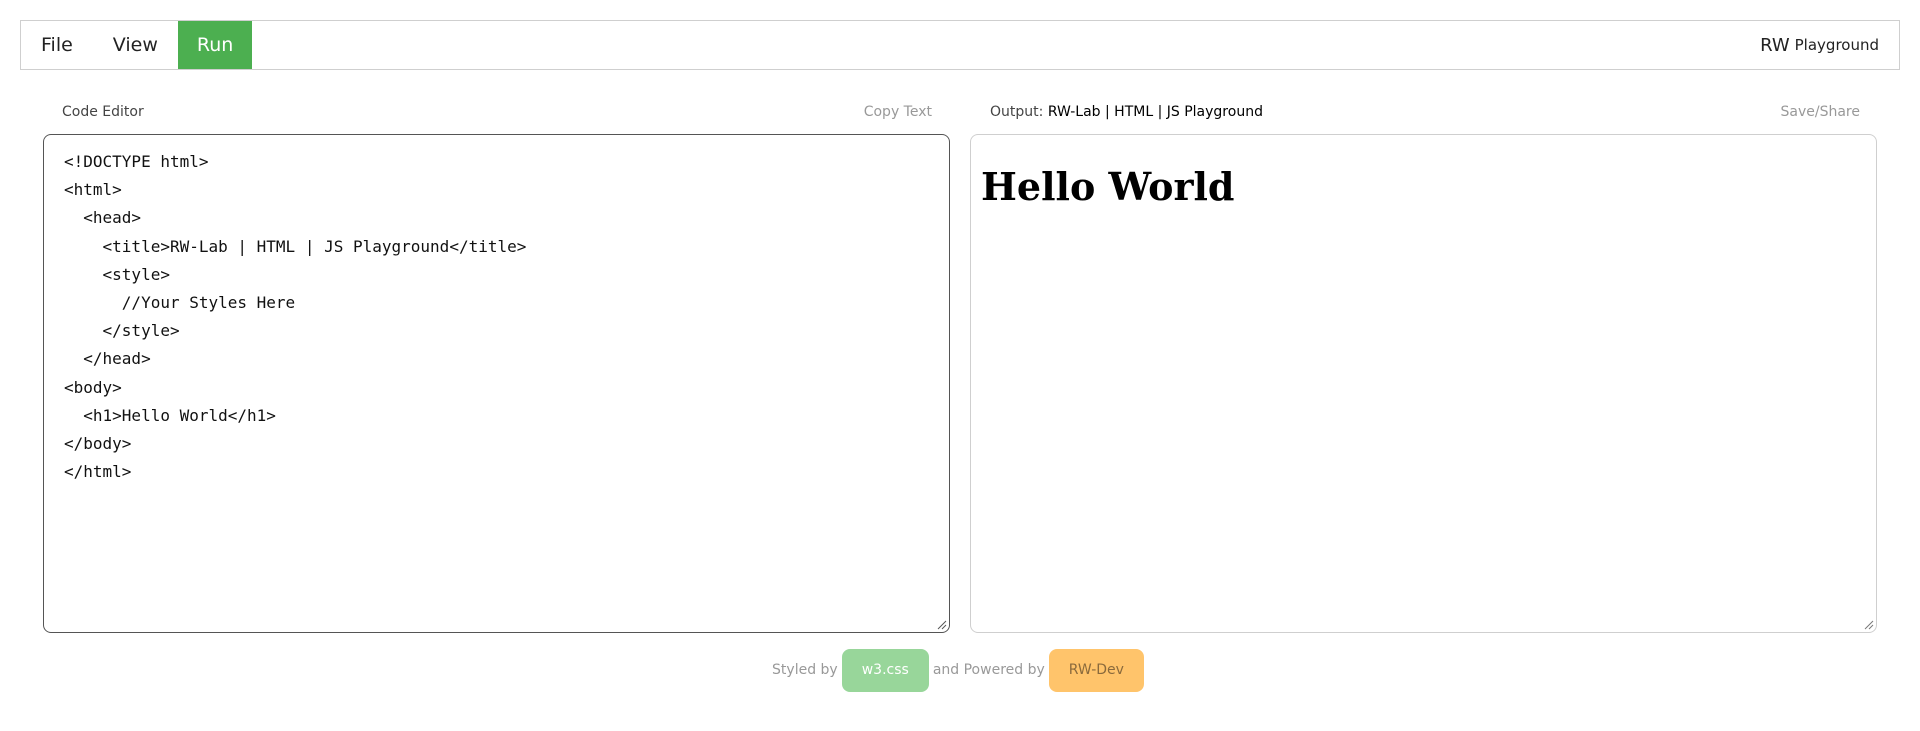 This screenshot has width=1920, height=731. Describe the element at coordinates (1820, 112) in the screenshot. I see `save-share-button: Save/Share` at that location.